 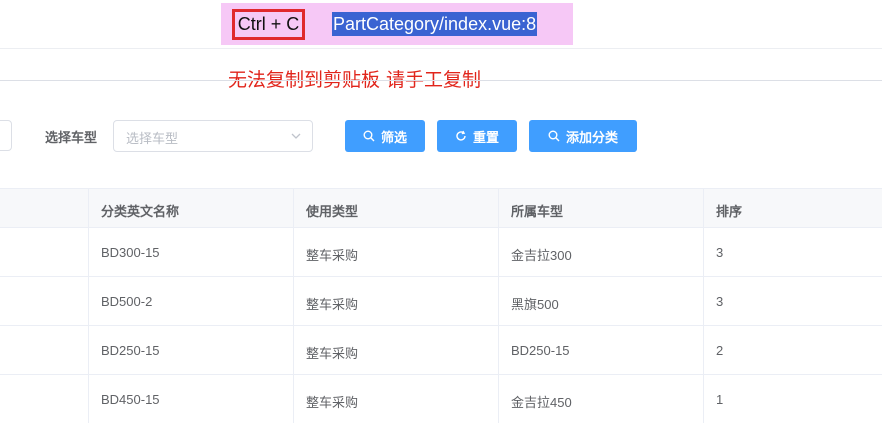 What do you see at coordinates (332, 210) in the screenshot?
I see `column-header-usage-type: 使用类型` at bounding box center [332, 210].